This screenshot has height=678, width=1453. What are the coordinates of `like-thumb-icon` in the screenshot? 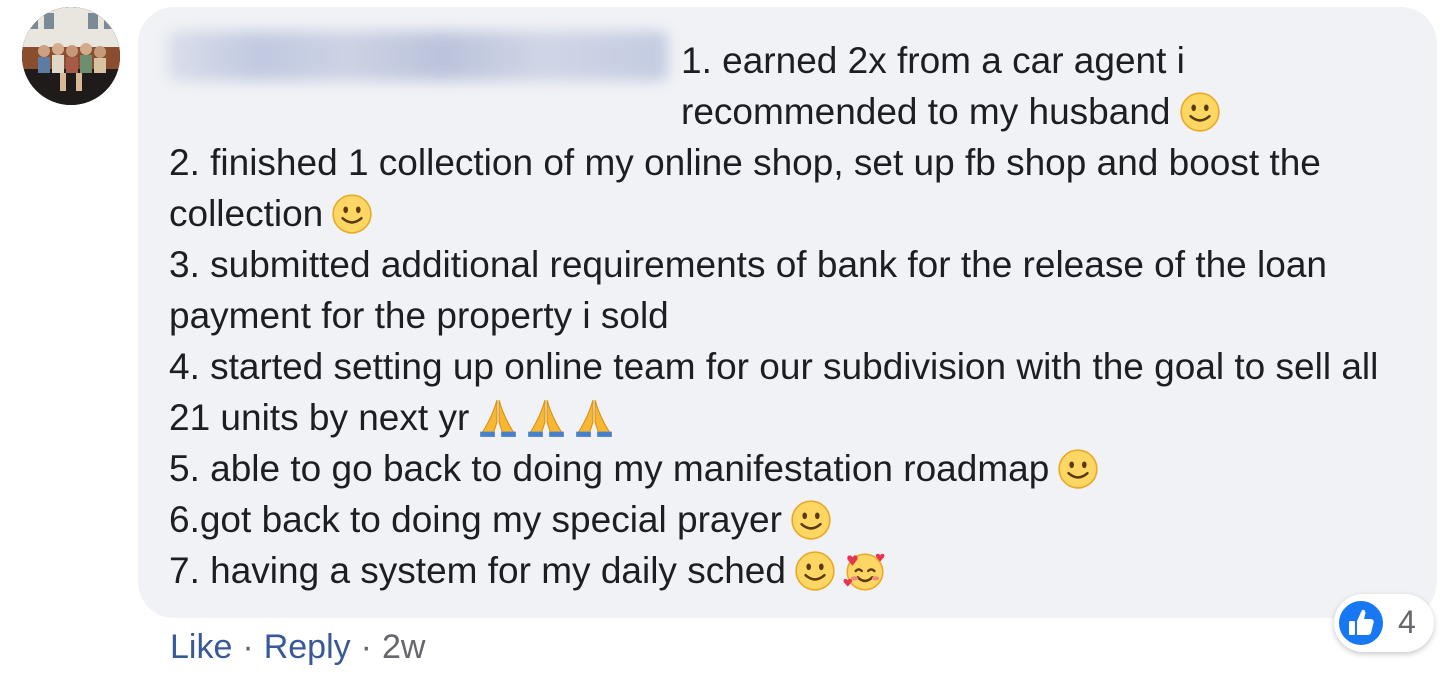 It's located at (1361, 623).